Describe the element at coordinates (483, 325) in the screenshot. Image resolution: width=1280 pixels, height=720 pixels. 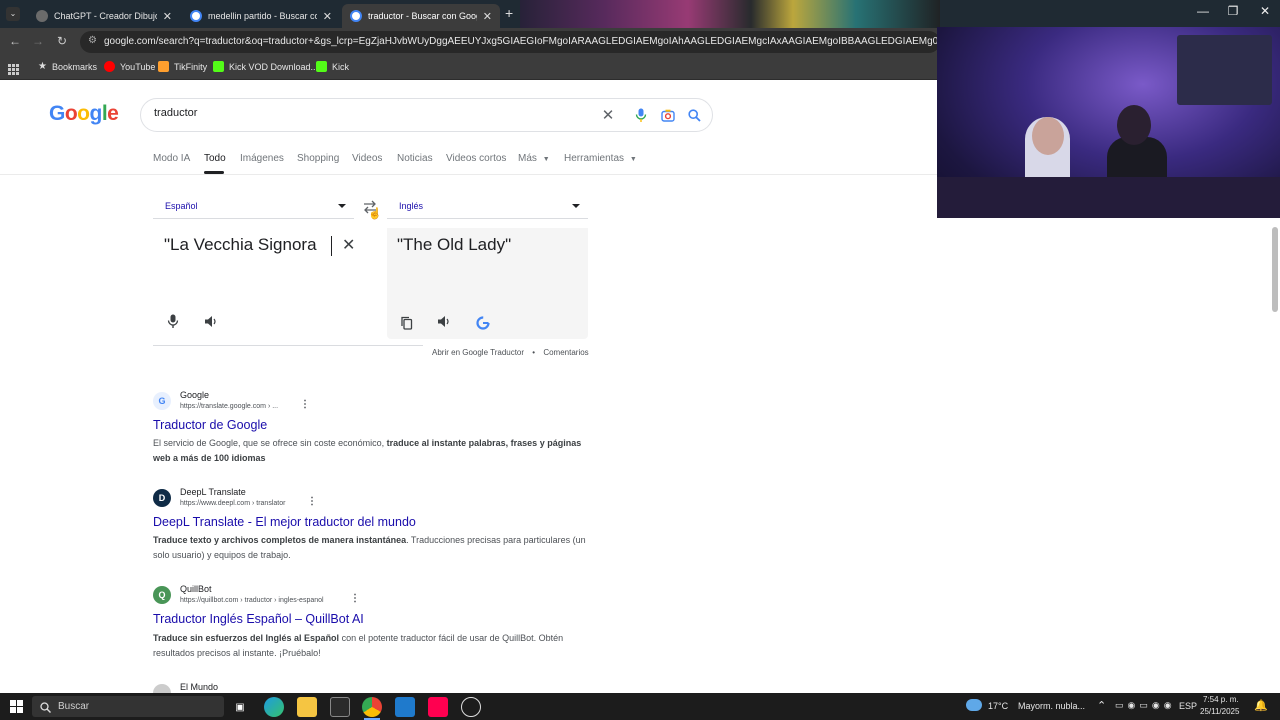
I see `google-g-icon` at that location.